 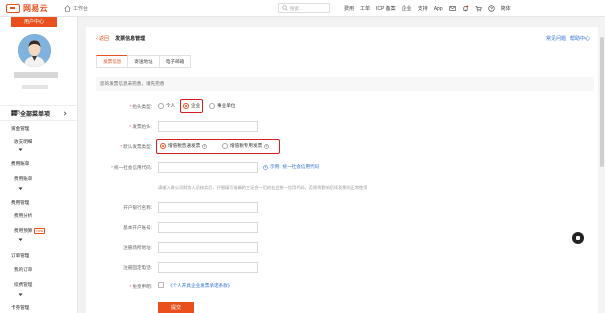 I want to click on username-masked, so click(x=36, y=75).